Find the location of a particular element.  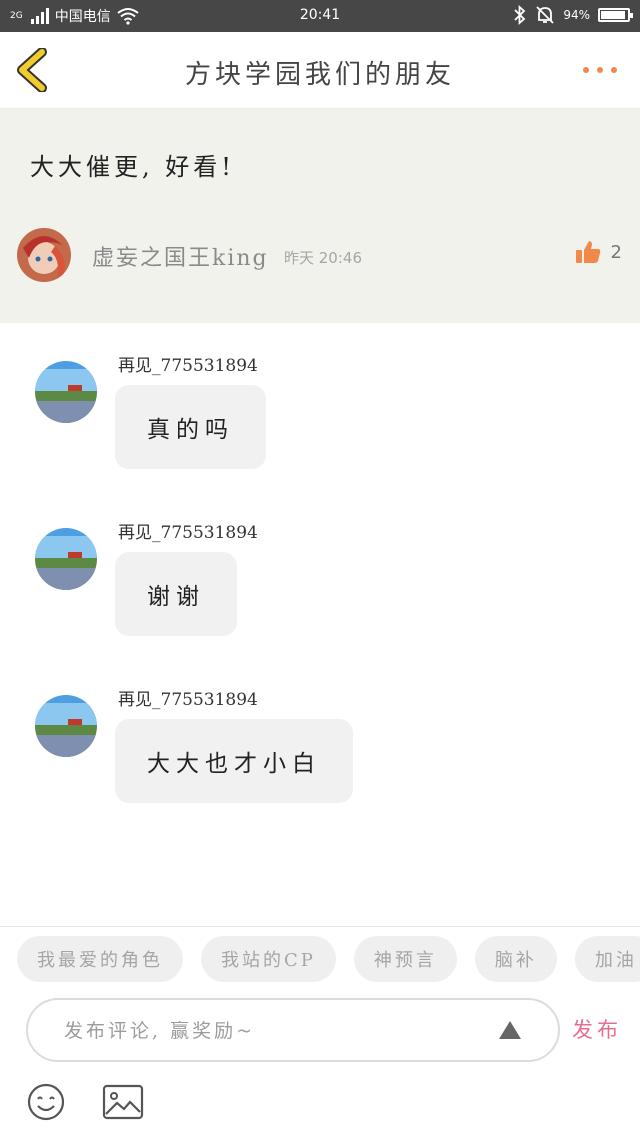

main-comment-time: 昨天 20:46 is located at coordinates (323, 258).